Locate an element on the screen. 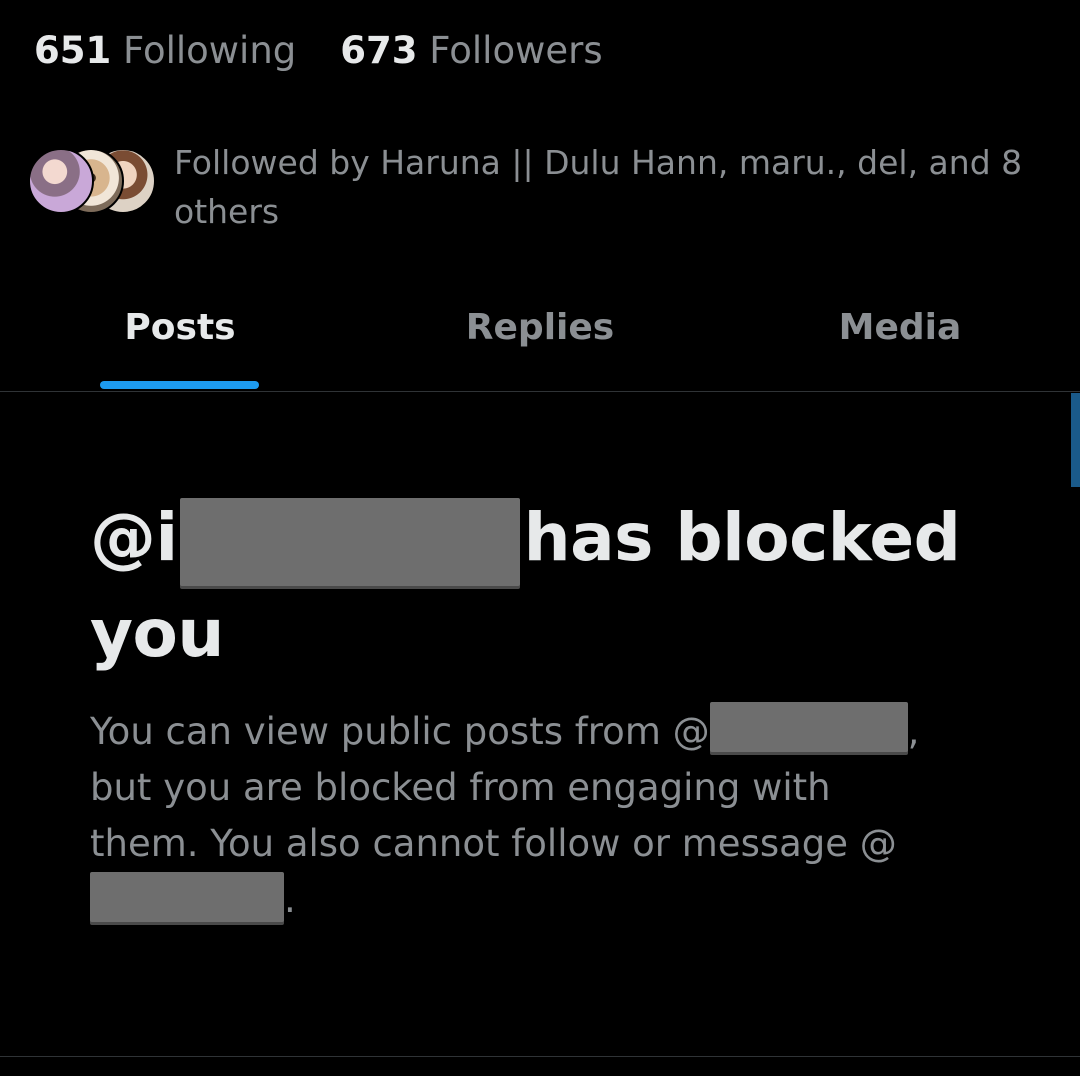  active-tab-indicator is located at coordinates (179, 385).